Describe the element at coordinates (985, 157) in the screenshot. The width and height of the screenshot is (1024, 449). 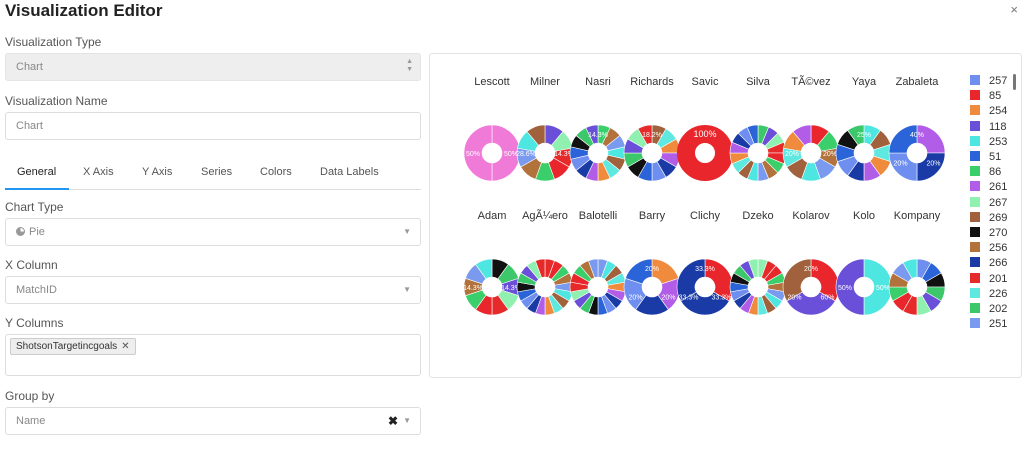
I see `legend-item: 51` at that location.